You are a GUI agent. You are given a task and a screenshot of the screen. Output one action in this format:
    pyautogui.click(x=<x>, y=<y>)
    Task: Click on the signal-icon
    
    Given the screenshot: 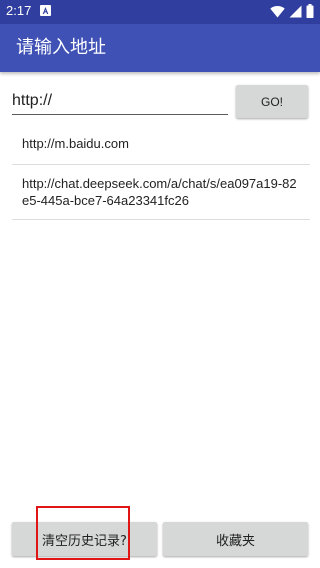 What is the action you would take?
    pyautogui.click(x=295, y=12)
    